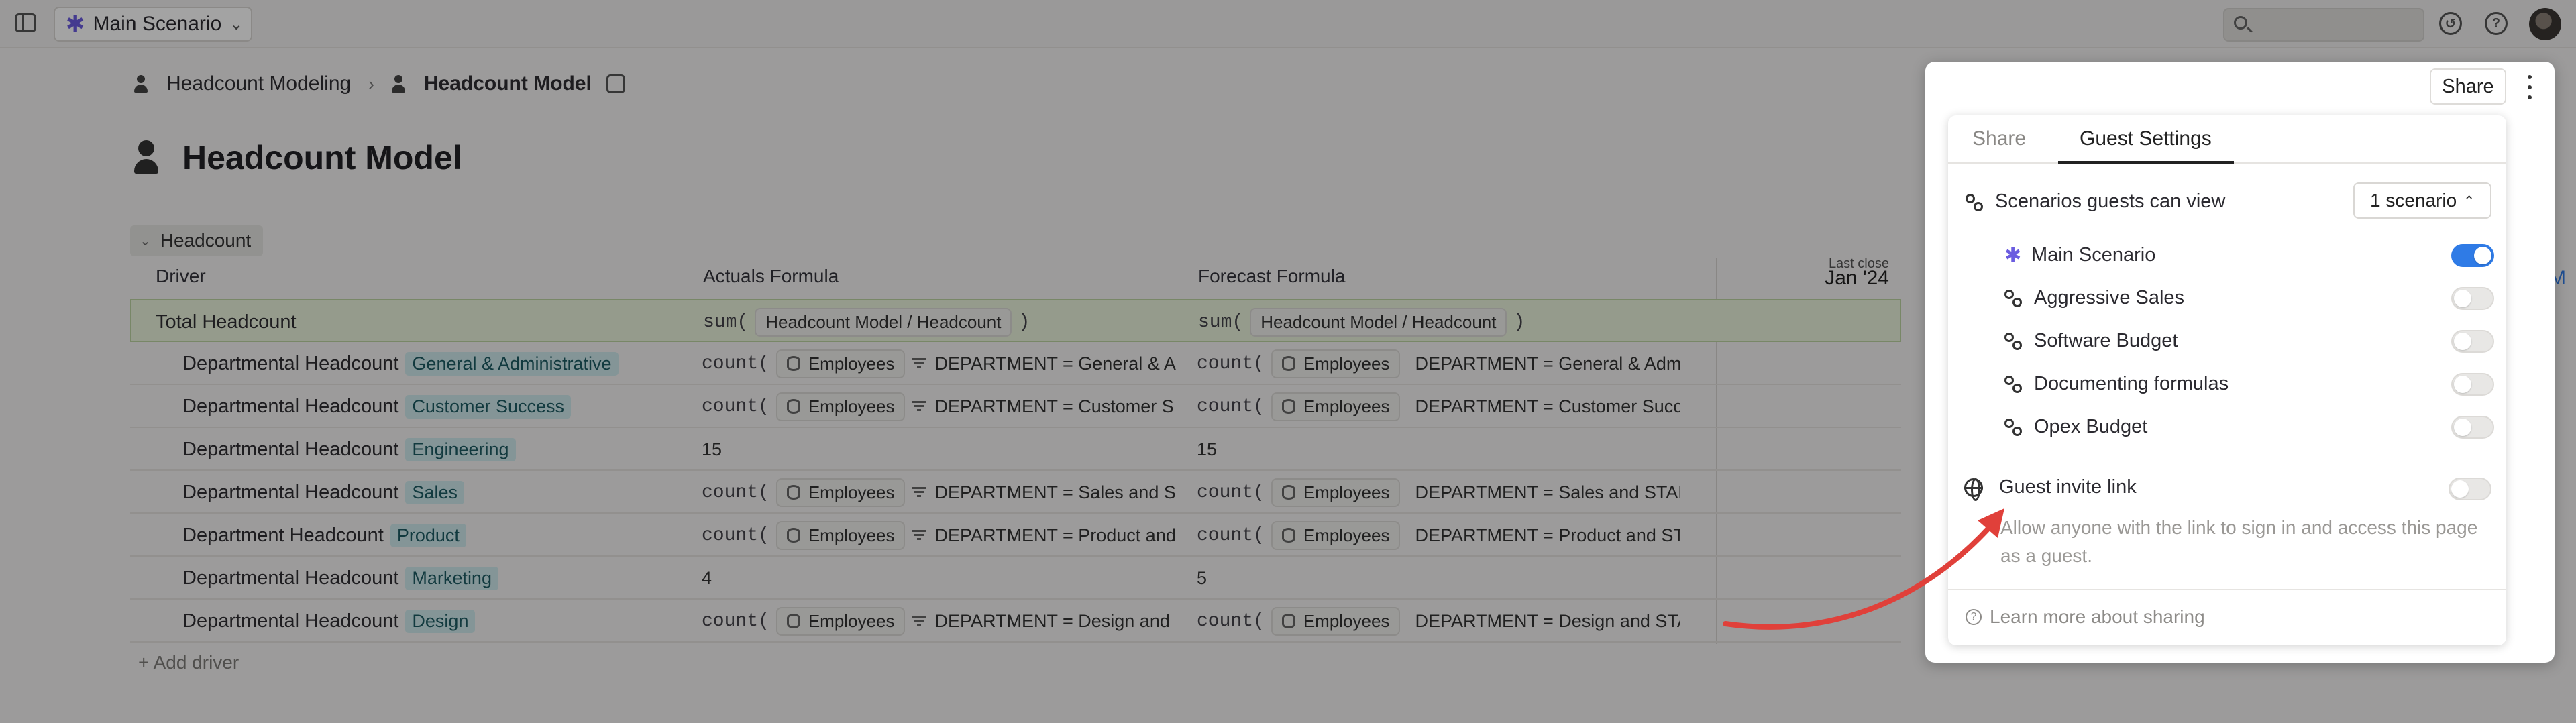  I want to click on asterisk-icon: ✱, so click(2013, 254).